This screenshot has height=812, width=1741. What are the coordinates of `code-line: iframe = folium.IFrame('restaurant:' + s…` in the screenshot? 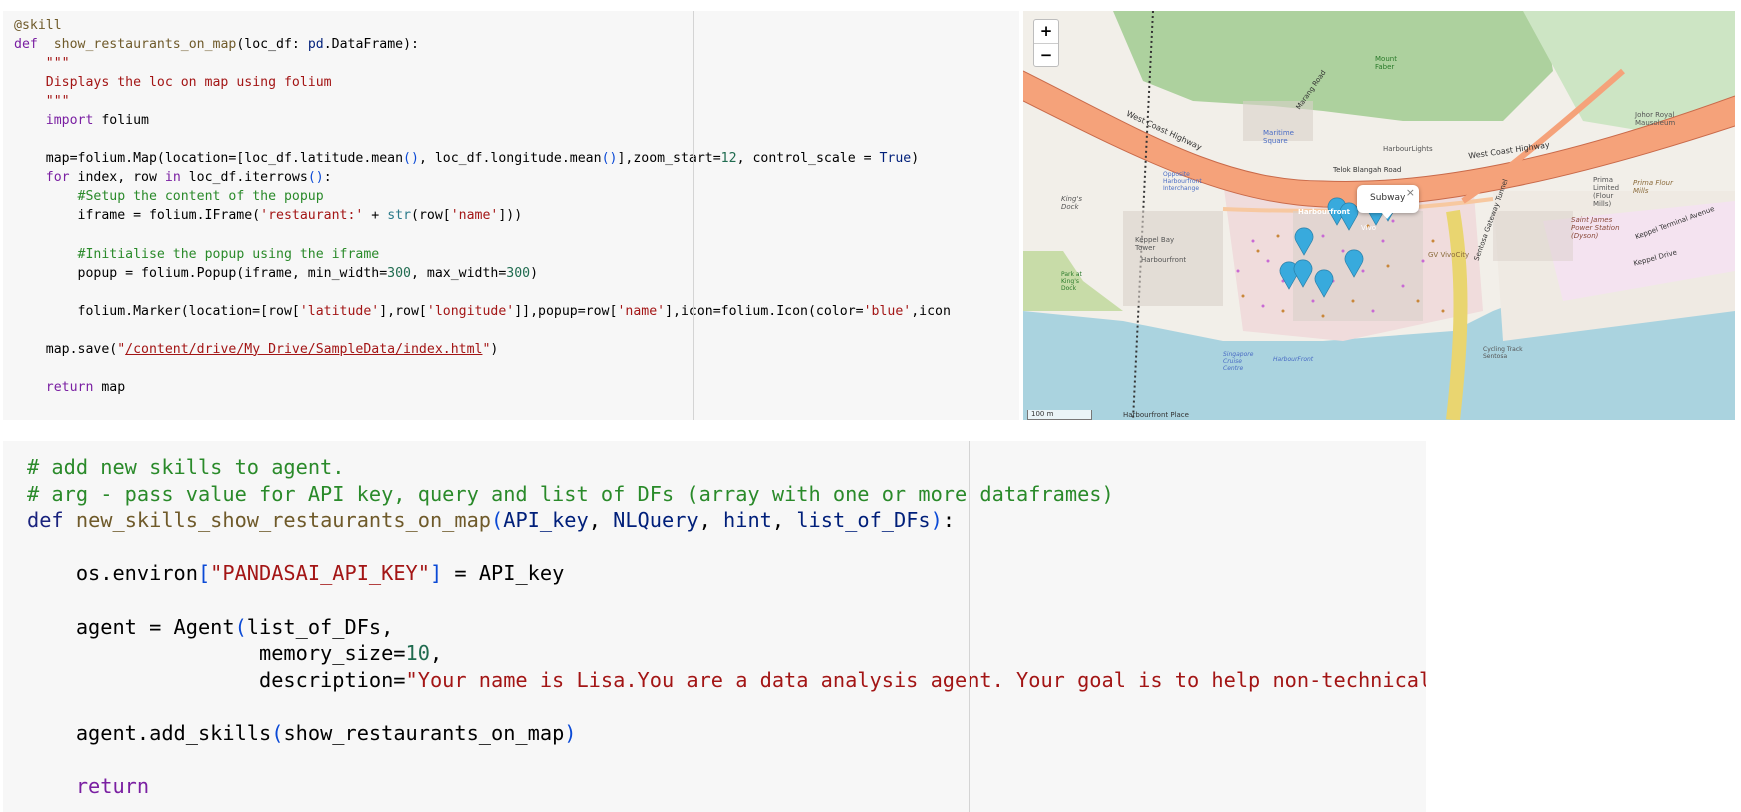 It's located at (482, 215).